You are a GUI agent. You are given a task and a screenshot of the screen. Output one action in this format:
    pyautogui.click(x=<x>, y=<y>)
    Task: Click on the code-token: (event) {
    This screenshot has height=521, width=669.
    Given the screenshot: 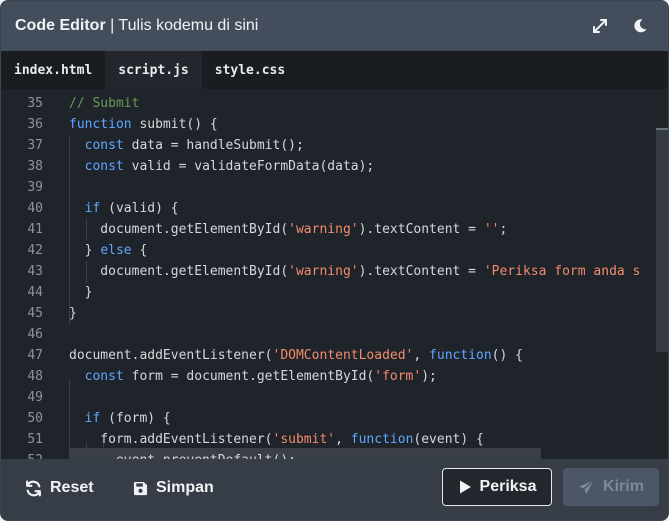 What is the action you would take?
    pyautogui.click(x=448, y=439)
    